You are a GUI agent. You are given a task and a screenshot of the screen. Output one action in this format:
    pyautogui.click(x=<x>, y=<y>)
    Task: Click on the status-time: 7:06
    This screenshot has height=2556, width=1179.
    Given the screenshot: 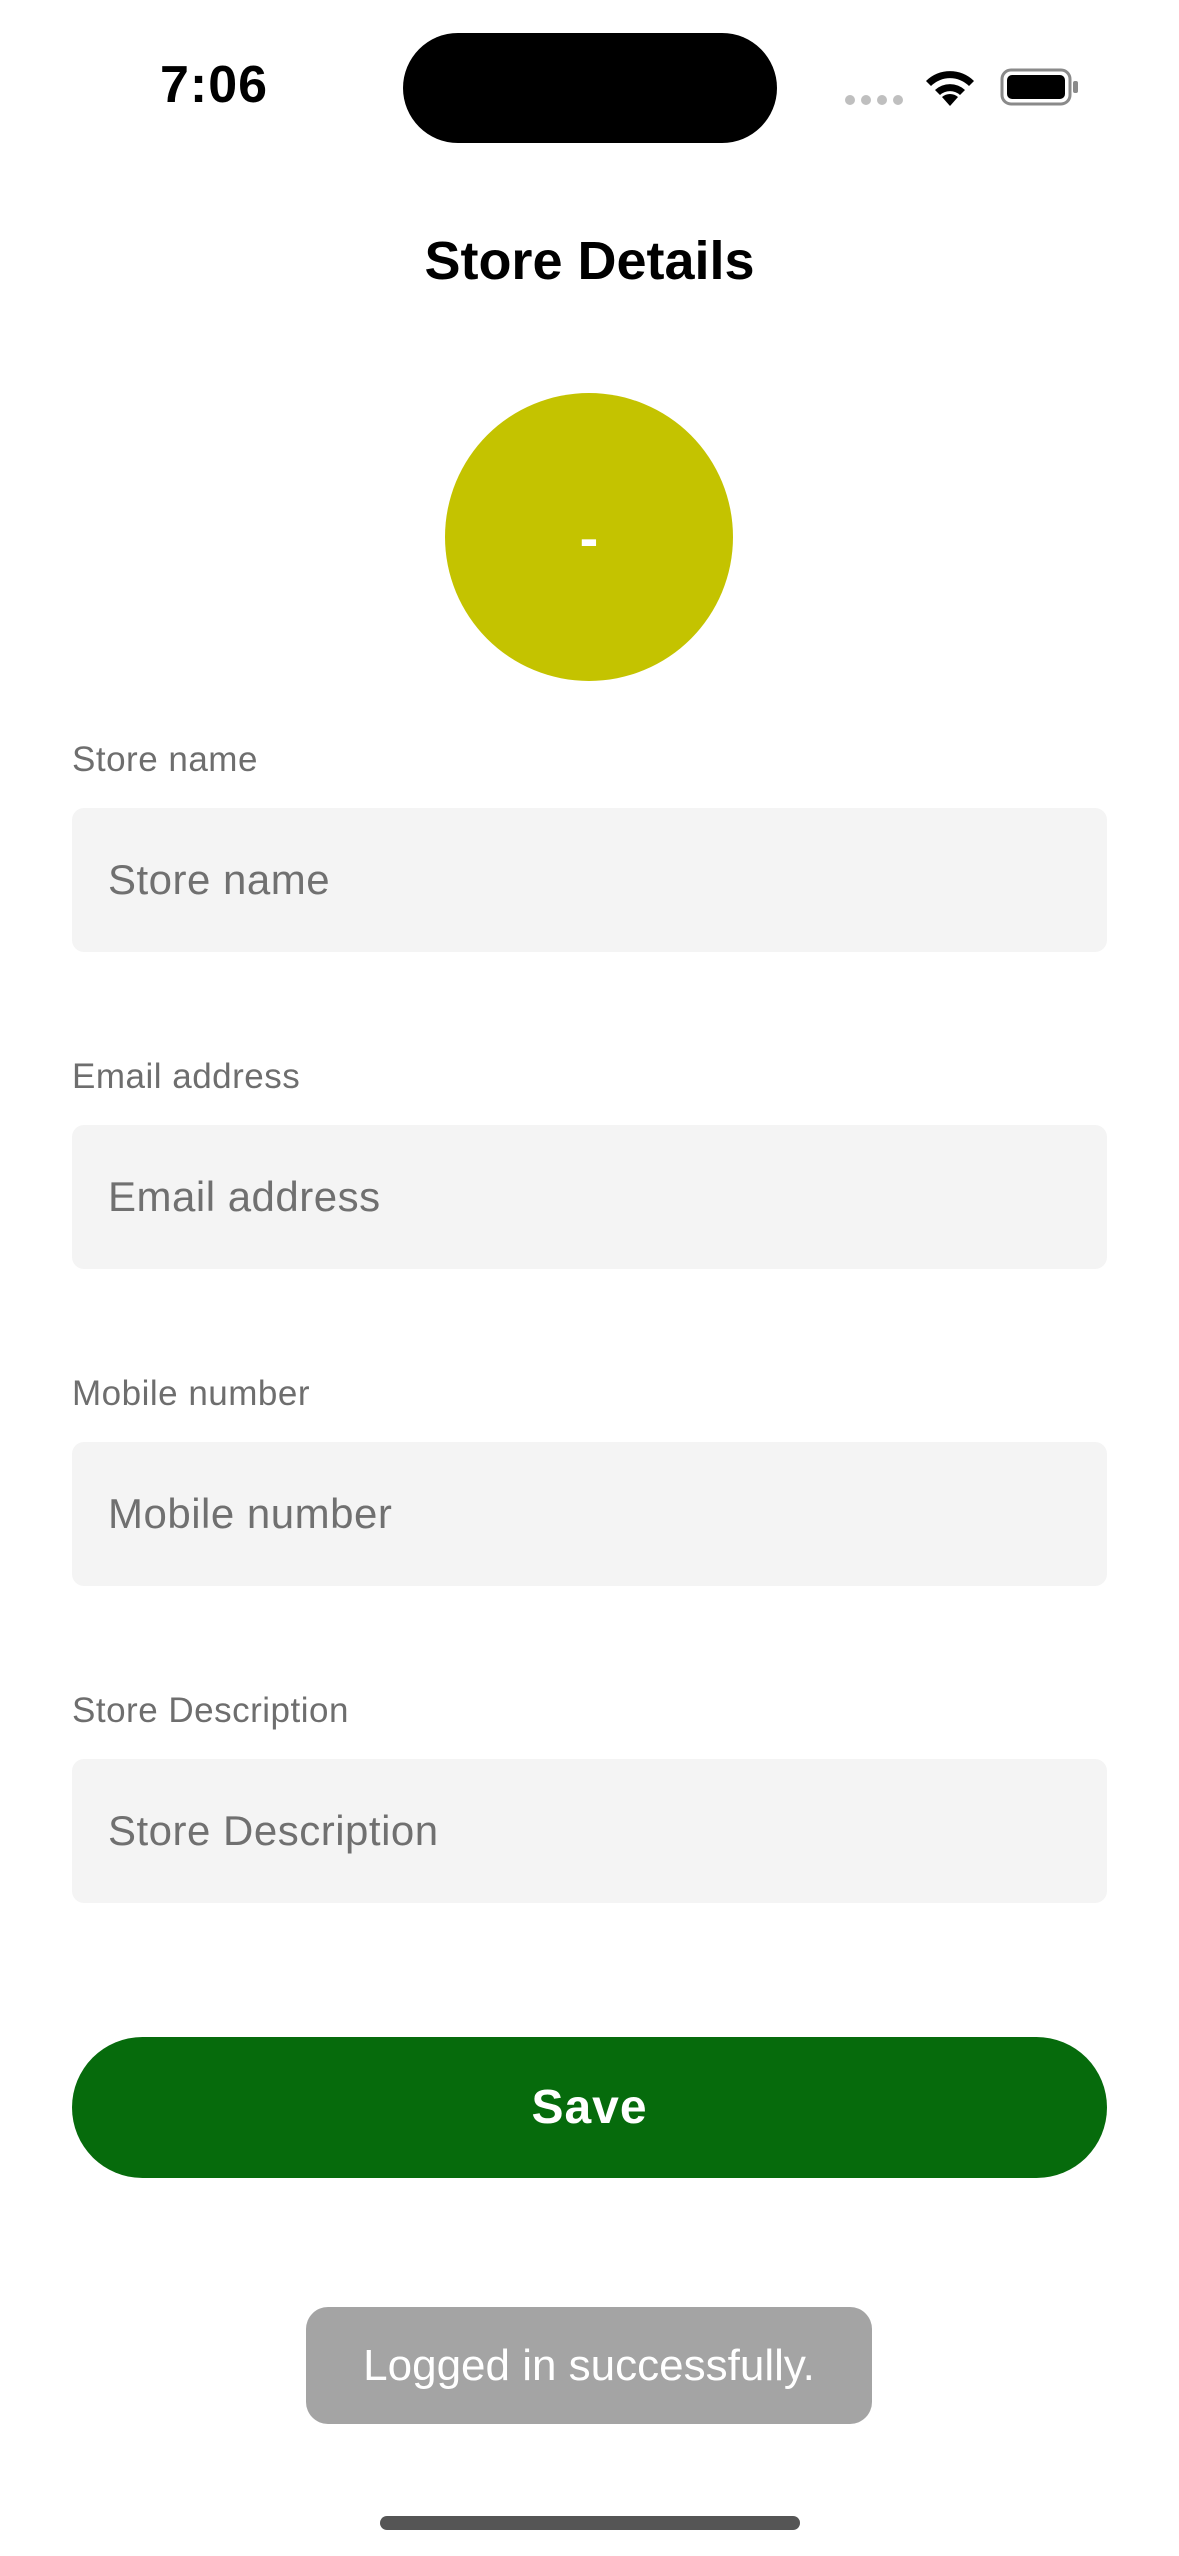 What is the action you would take?
    pyautogui.click(x=214, y=85)
    